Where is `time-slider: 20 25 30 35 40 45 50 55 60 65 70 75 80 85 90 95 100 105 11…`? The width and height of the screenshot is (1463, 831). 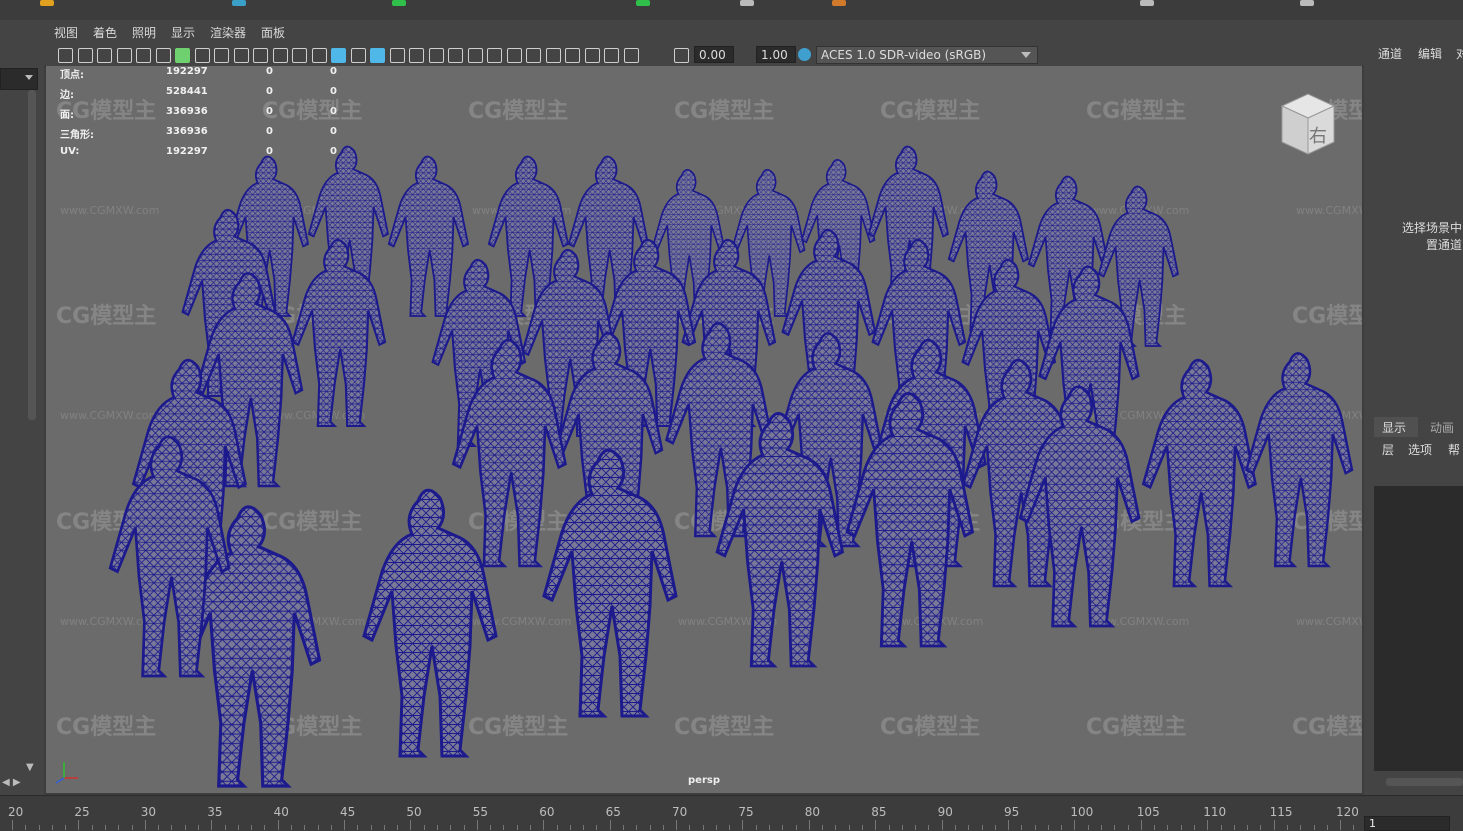
time-slider: 20 25 30 35 40 45 50 55 60 65 70 75 80 85 90 95 100 105 11… is located at coordinates (731, 813).